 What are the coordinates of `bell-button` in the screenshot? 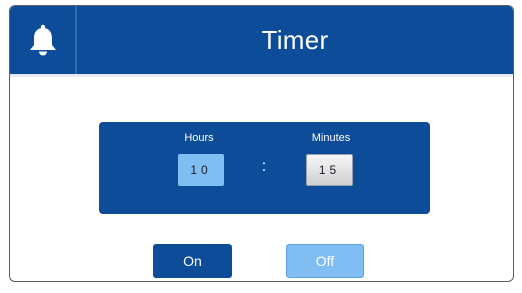 It's located at (43, 40).